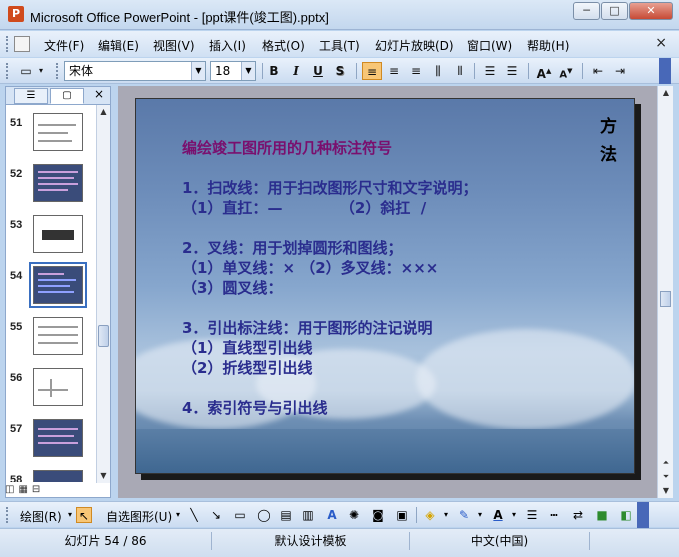  What do you see at coordinates (666, 463) in the screenshot?
I see `previous-slide-icon: ⏶` at bounding box center [666, 463].